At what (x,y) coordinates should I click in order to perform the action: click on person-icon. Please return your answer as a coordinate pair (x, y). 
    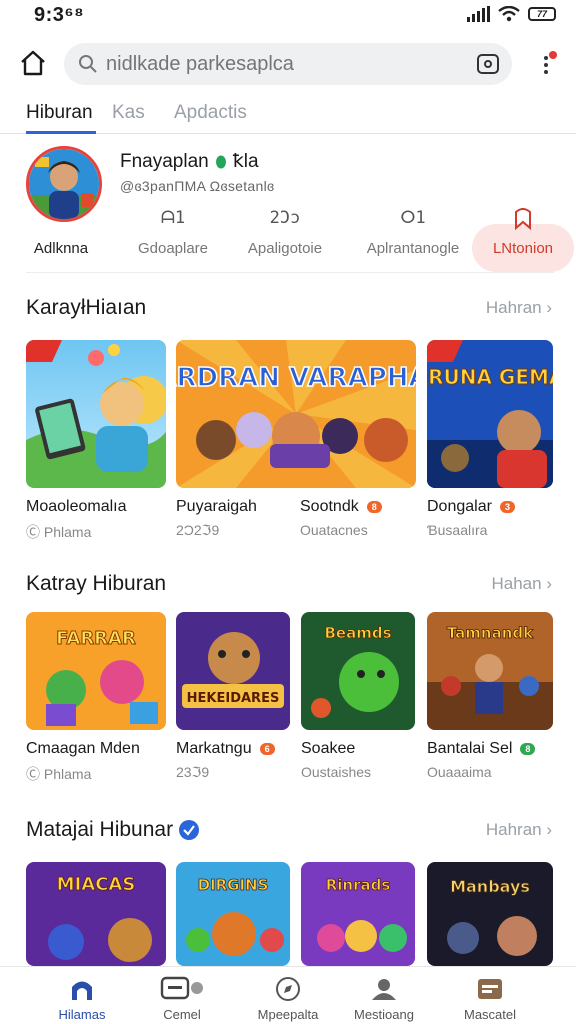
    Looking at the image, I should click on (384, 989).